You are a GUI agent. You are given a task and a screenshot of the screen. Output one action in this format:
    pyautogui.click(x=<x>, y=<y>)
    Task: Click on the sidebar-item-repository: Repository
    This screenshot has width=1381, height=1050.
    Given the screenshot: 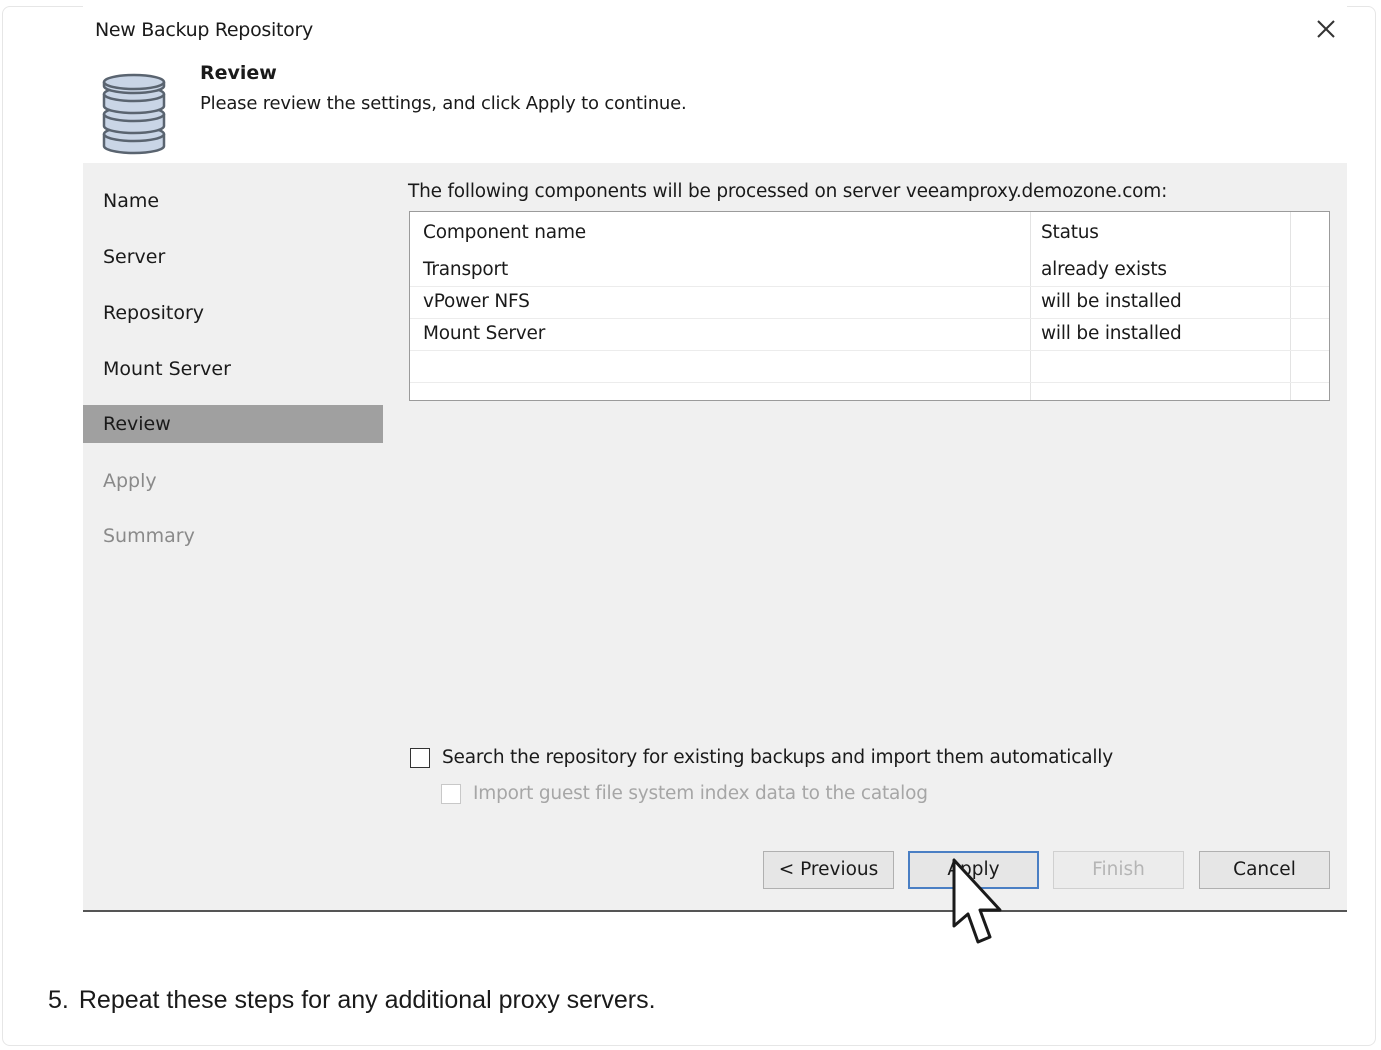 What is the action you would take?
    pyautogui.click(x=233, y=313)
    